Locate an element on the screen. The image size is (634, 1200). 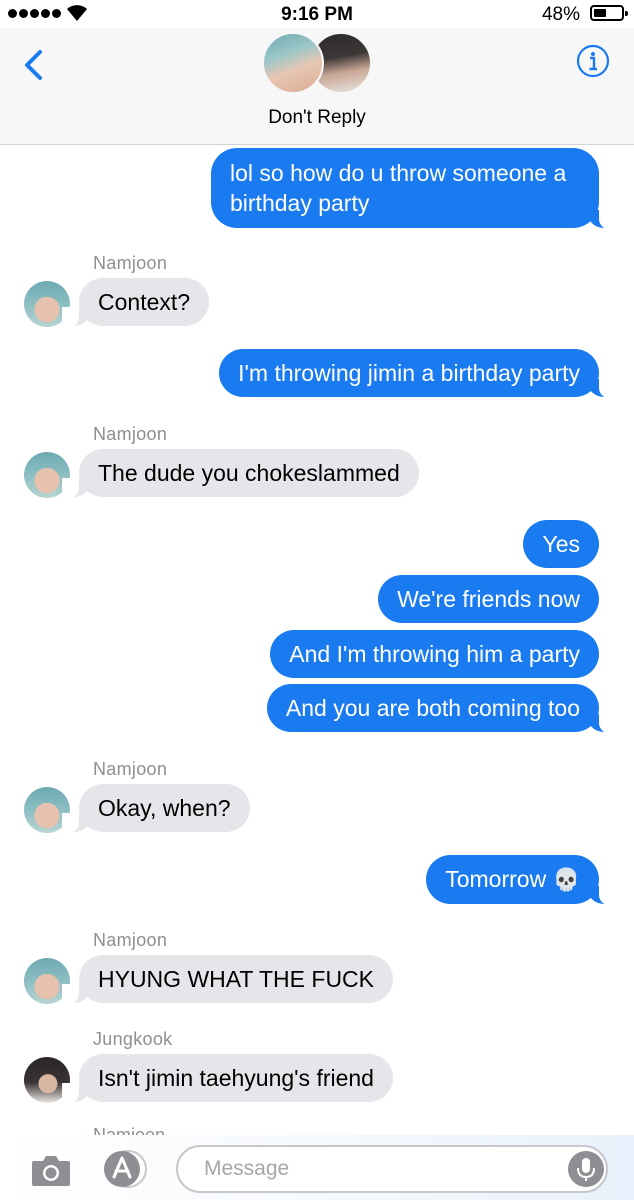
sent-message: Yes is located at coordinates (561, 544).